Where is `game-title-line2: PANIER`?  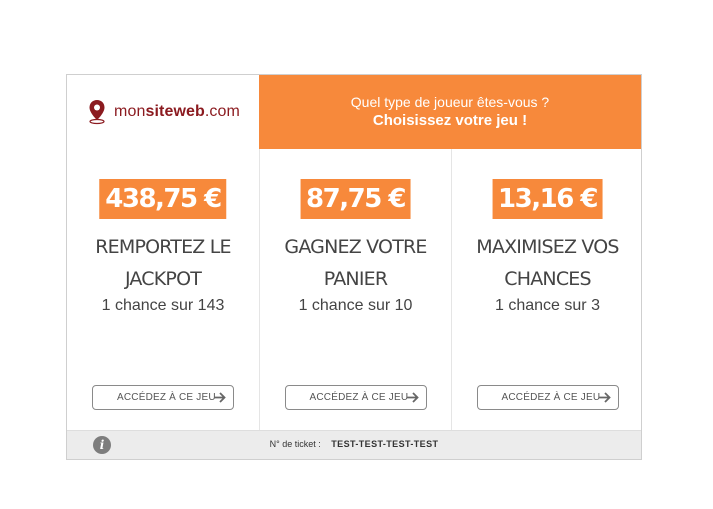
game-title-line2: PANIER is located at coordinates (355, 279).